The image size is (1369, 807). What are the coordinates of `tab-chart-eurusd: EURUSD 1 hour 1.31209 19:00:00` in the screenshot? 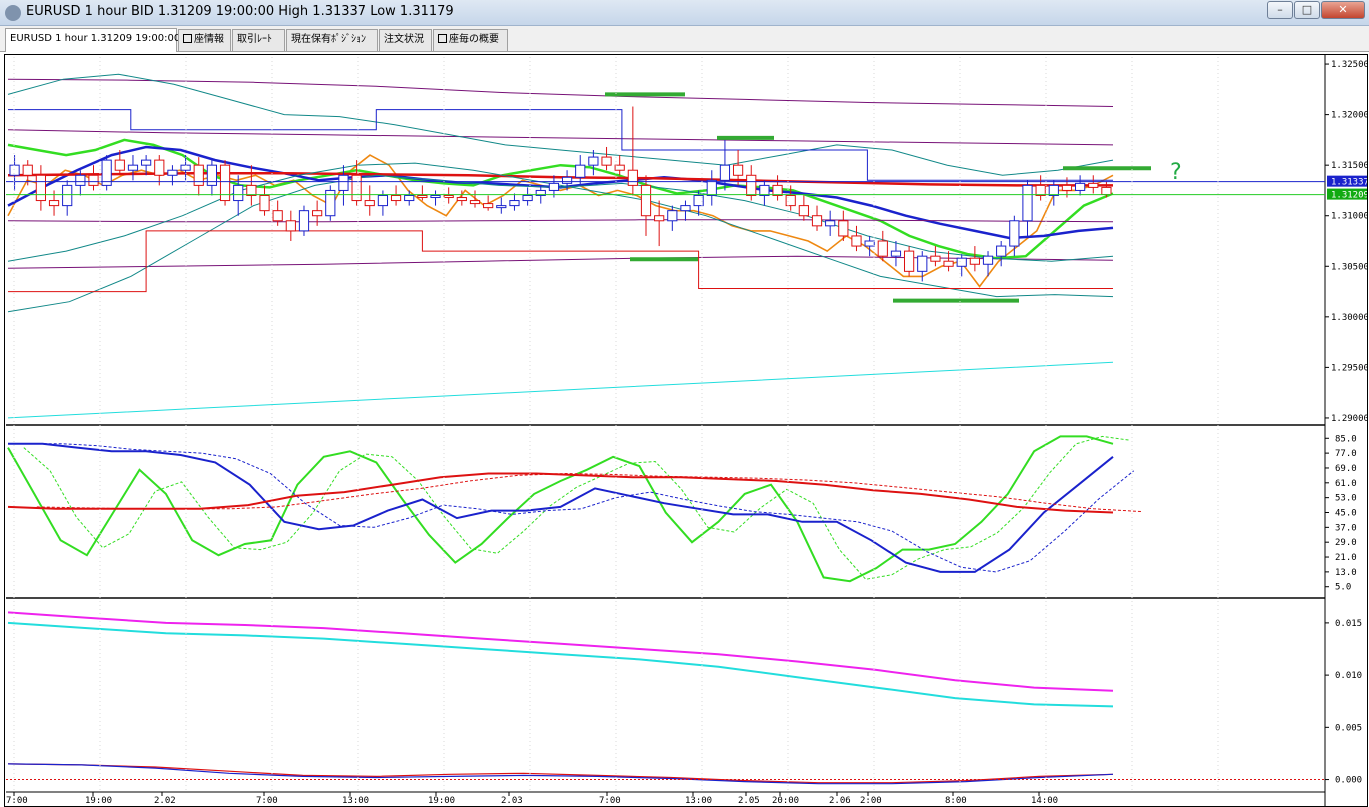 It's located at (93, 40).